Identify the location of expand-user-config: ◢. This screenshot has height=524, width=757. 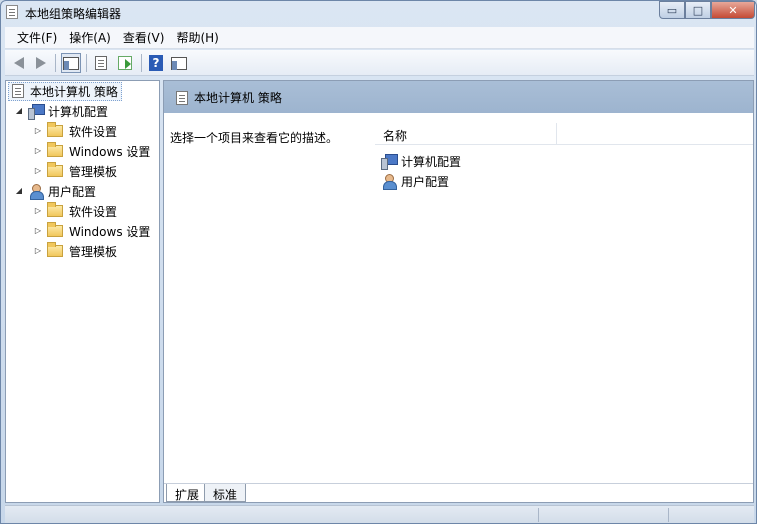
(19, 190).